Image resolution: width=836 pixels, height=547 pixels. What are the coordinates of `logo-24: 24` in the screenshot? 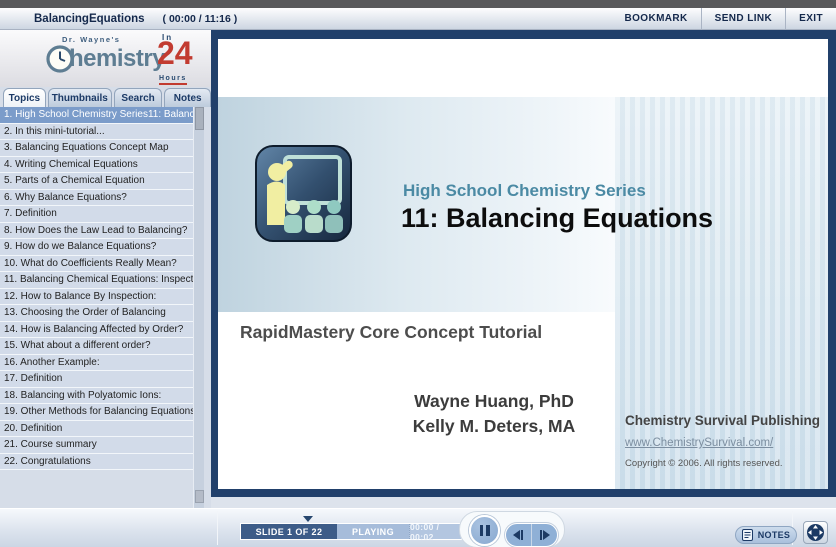 It's located at (175, 53).